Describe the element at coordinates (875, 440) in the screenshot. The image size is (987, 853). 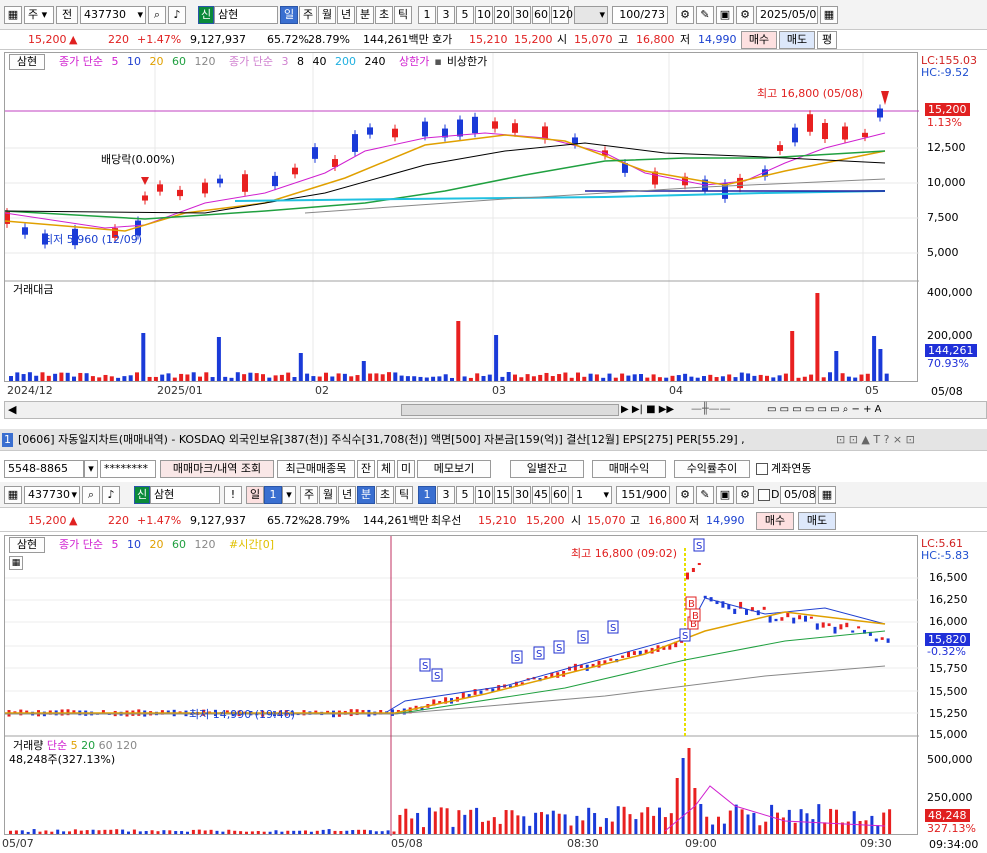
I see `window-controls-icon: ⊡ ⊡ ▲ T ? × ⊡` at that location.